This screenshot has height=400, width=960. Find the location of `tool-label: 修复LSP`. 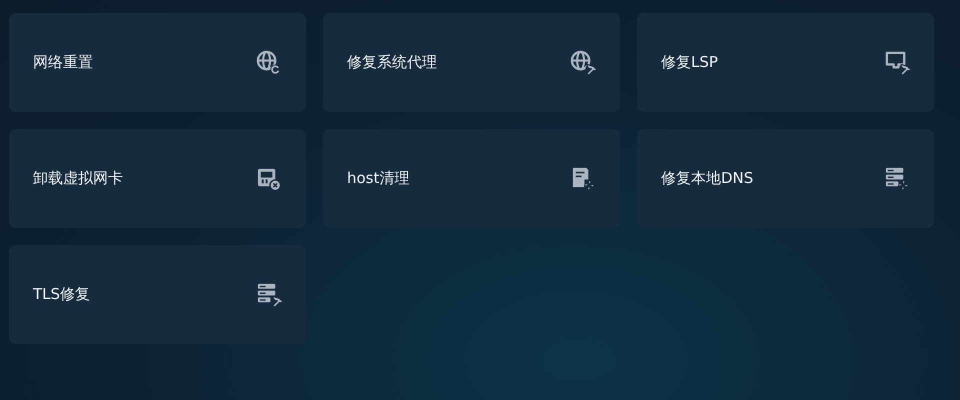

tool-label: 修复LSP is located at coordinates (689, 62).